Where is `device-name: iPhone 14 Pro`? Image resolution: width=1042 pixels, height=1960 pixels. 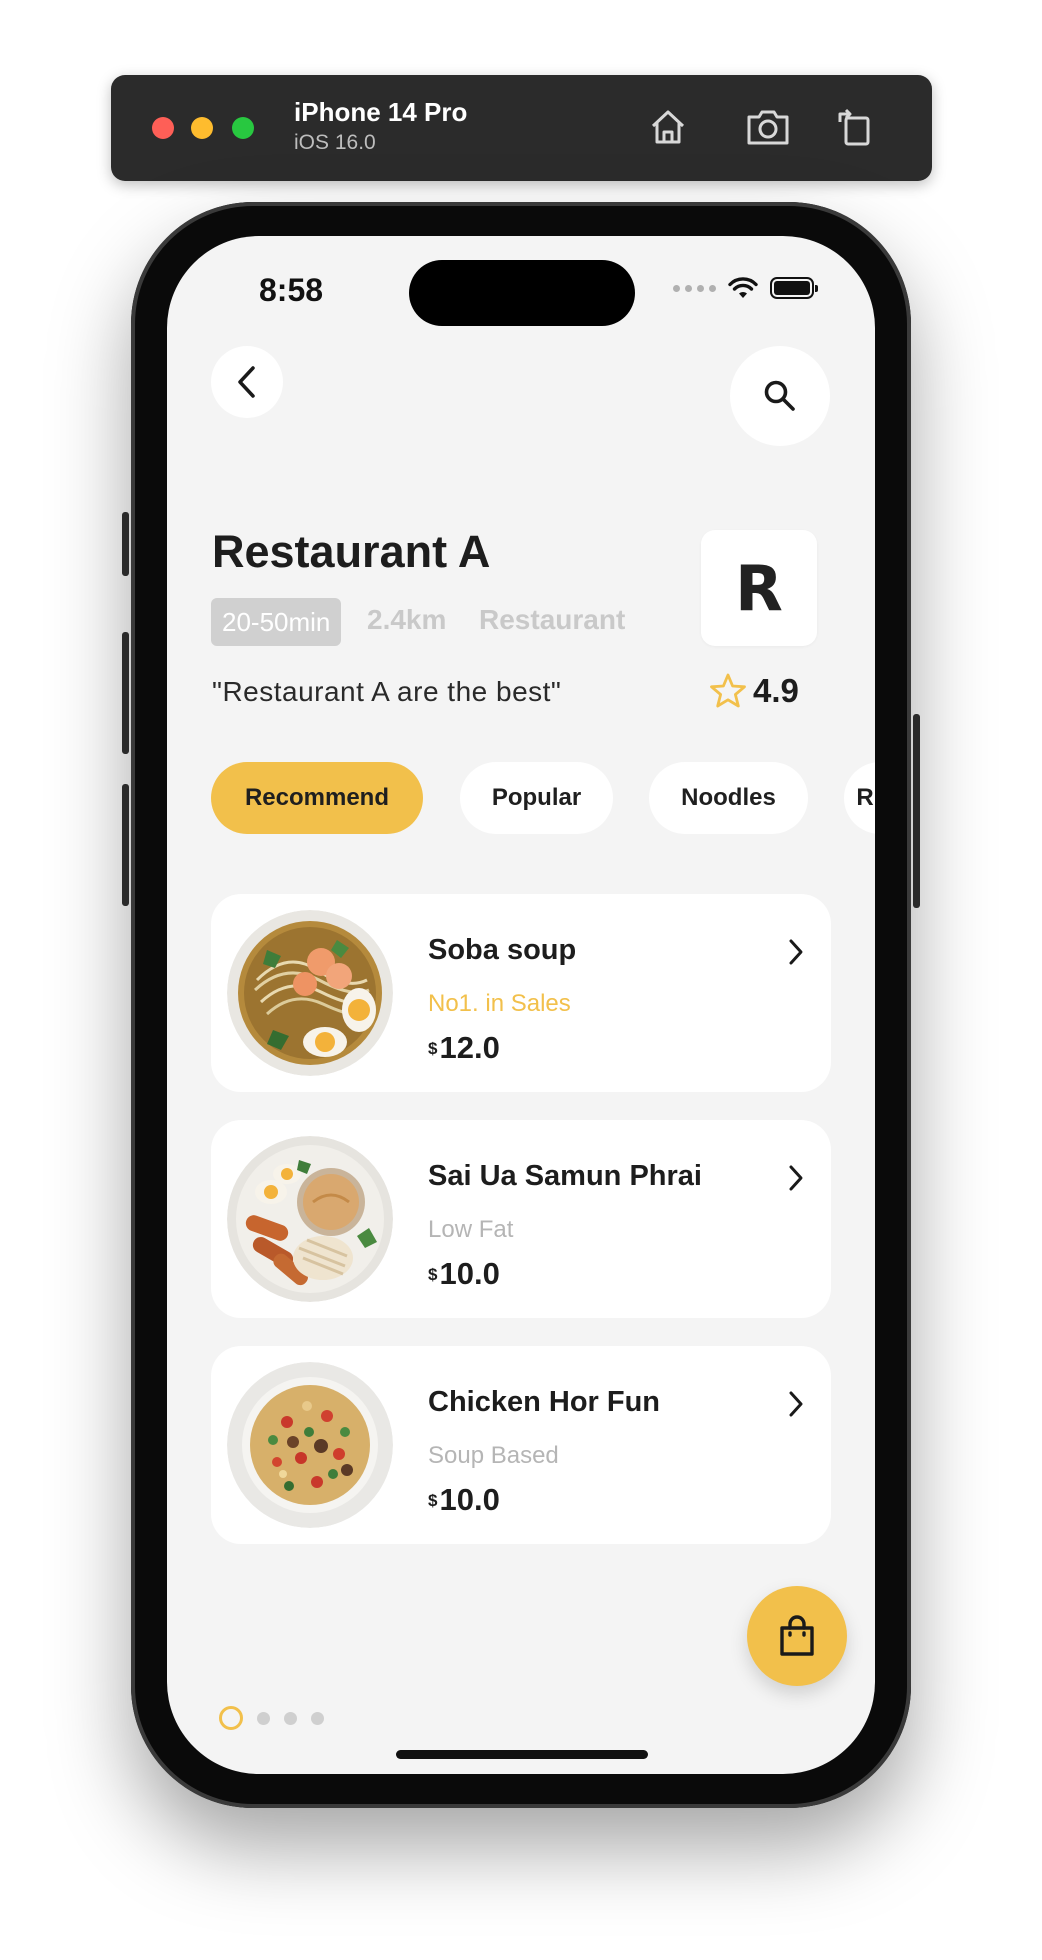
device-name: iPhone 14 Pro is located at coordinates (381, 112).